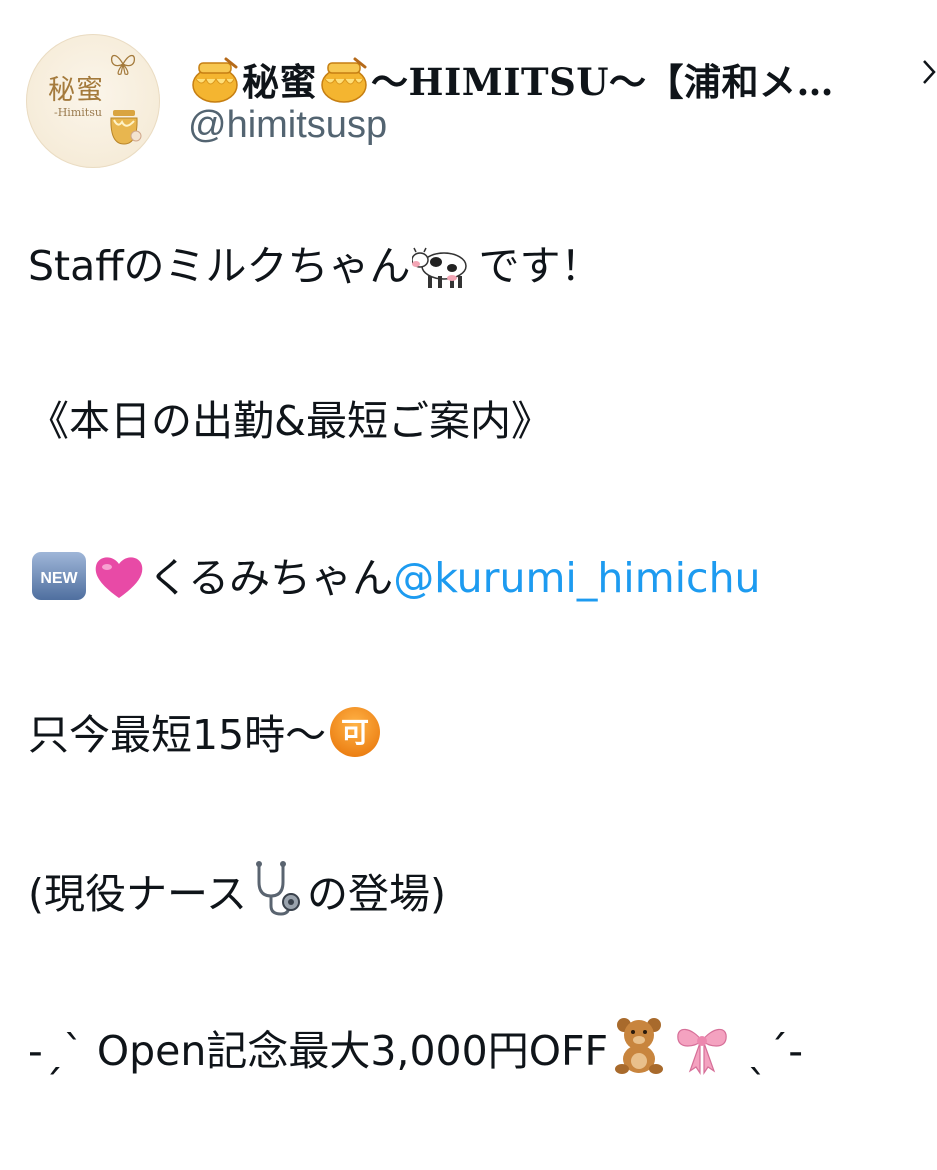 This screenshot has width=937, height=1170. I want to click on tweet-text: (現役ナース, so click(137, 894).